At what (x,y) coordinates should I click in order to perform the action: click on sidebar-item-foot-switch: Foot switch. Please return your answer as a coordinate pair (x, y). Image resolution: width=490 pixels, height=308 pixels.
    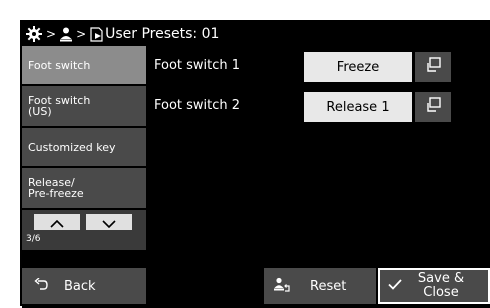
    Looking at the image, I should click on (84, 65).